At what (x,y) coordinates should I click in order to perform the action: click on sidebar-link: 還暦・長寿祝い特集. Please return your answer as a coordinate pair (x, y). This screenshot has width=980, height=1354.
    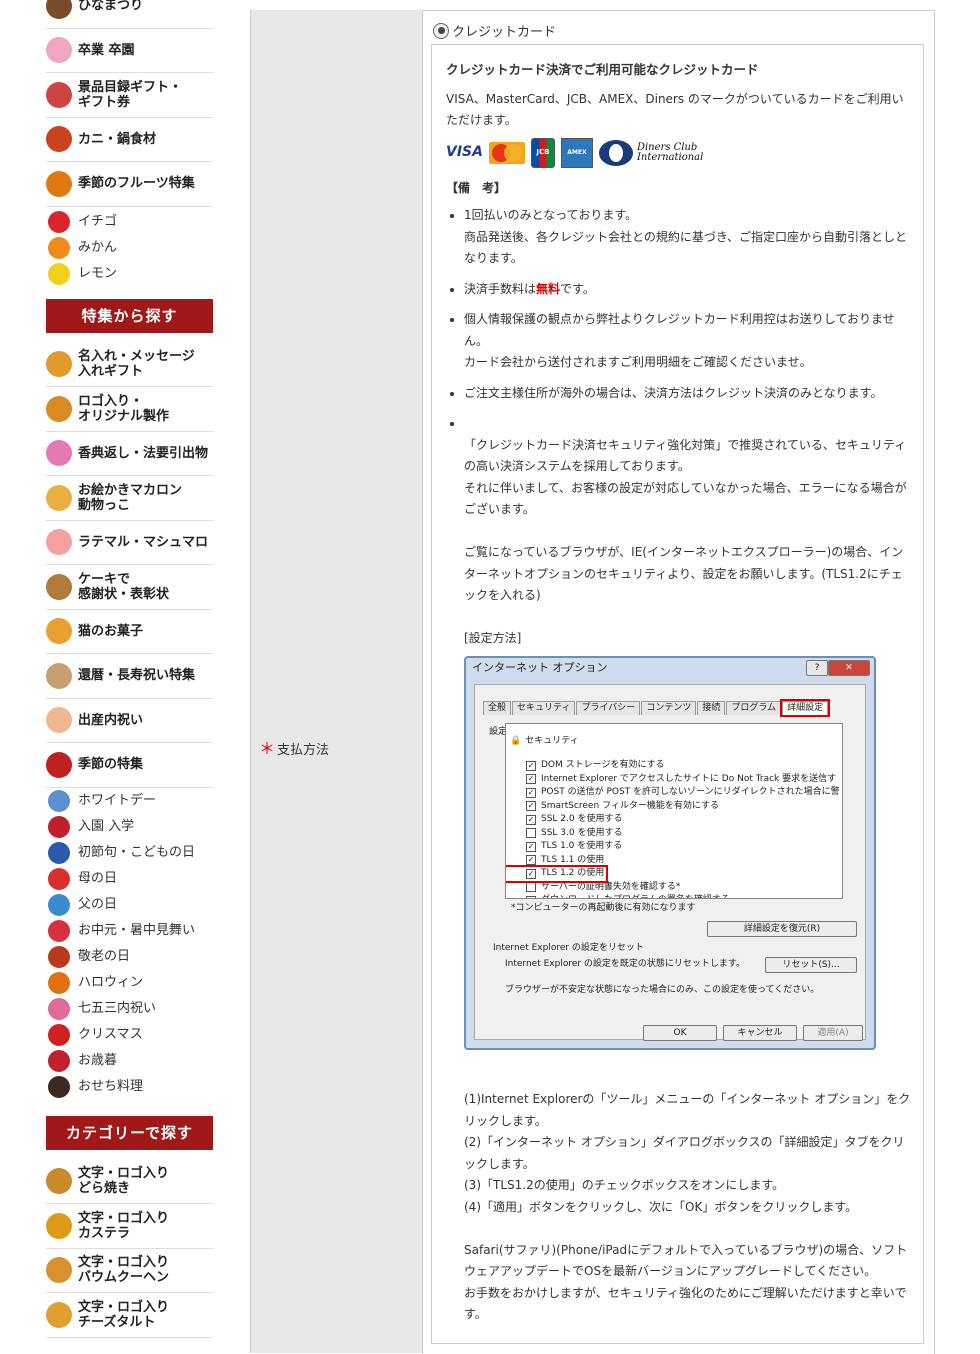
    Looking at the image, I should click on (129, 676).